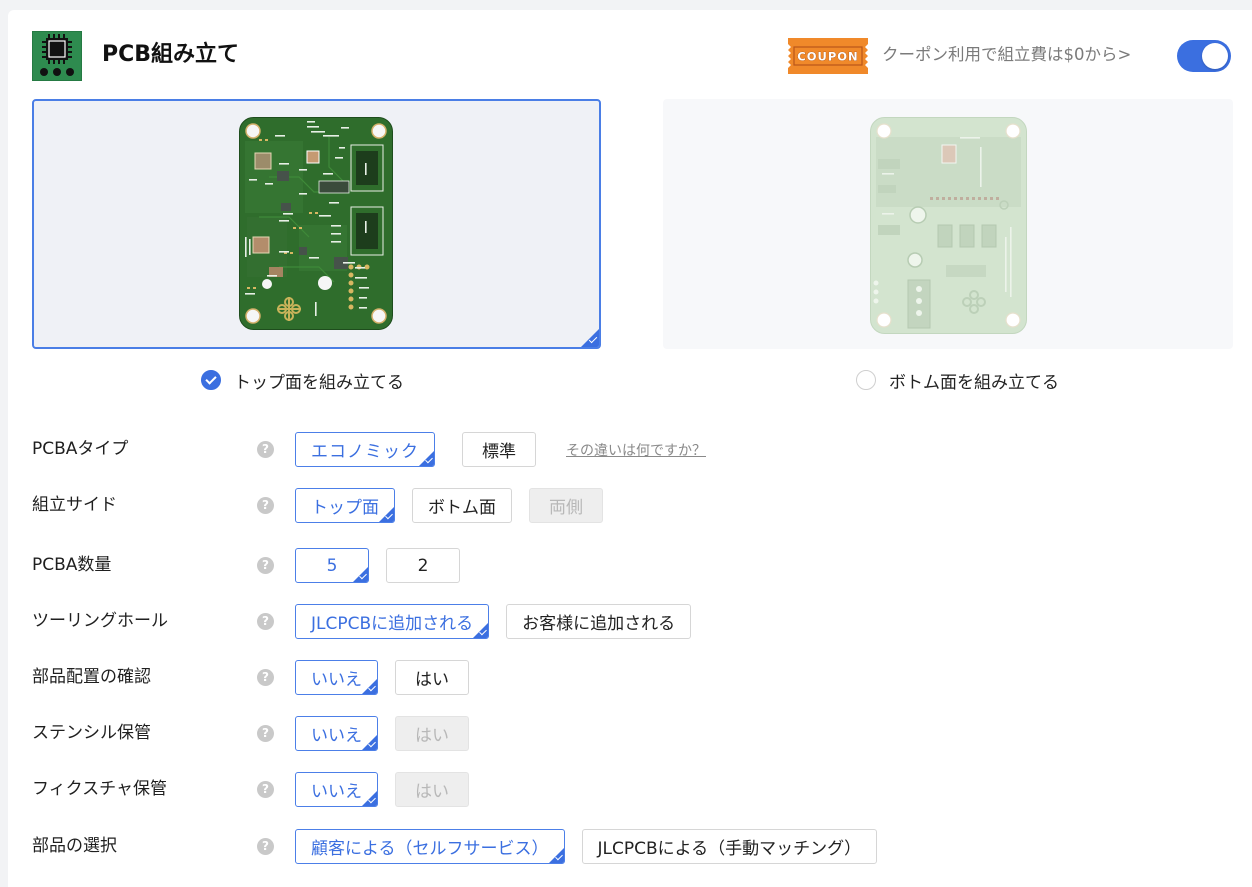 Image resolution: width=1252 pixels, height=887 pixels. I want to click on stencil-storage-label: ステンシル保管, so click(91, 733).